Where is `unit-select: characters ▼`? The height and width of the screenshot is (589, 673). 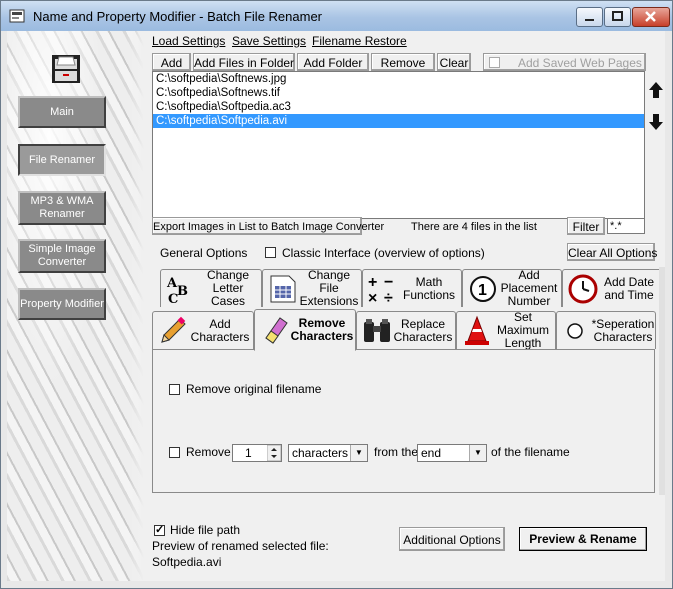 unit-select: characters ▼ is located at coordinates (328, 453).